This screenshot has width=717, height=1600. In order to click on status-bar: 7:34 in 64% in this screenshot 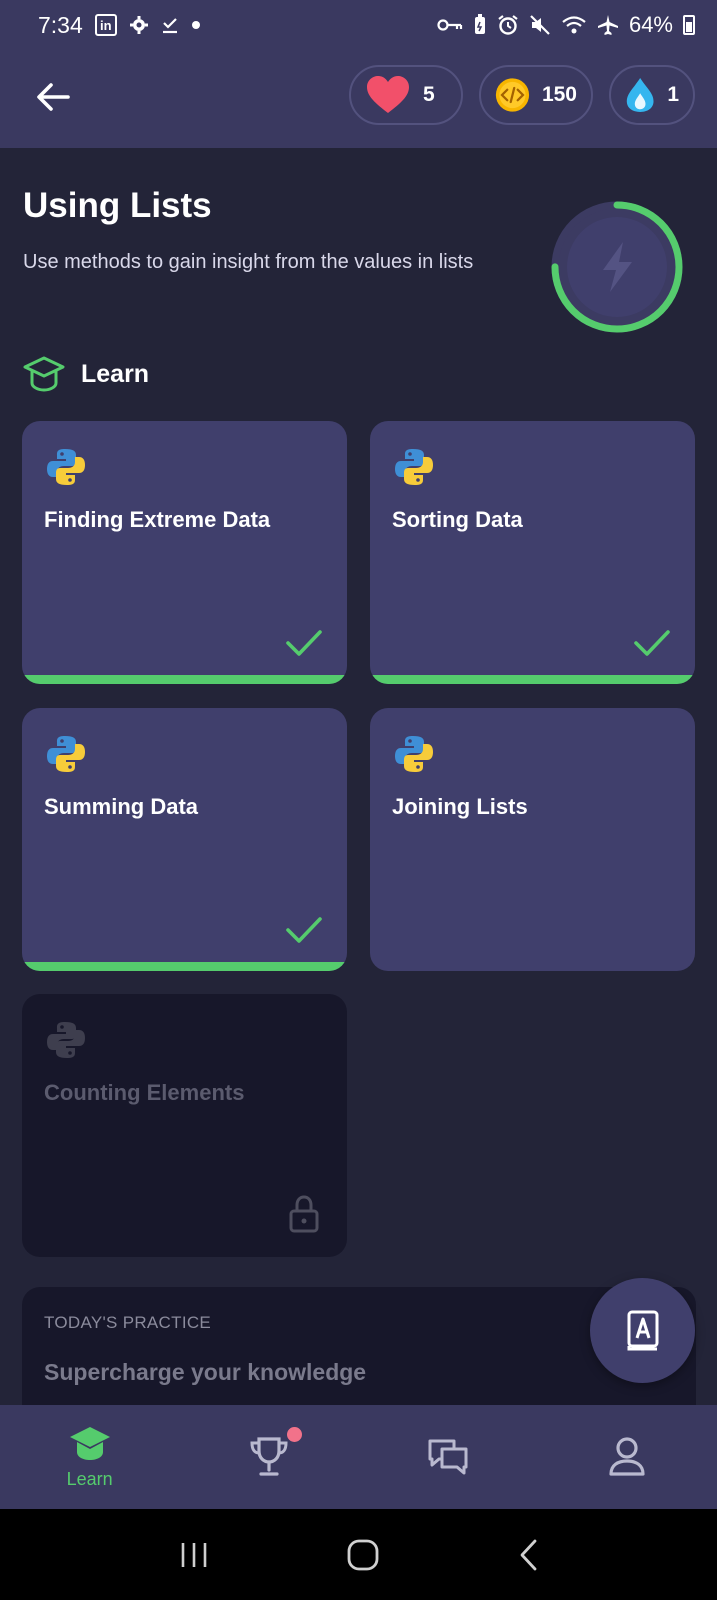, I will do `click(358, 25)`.